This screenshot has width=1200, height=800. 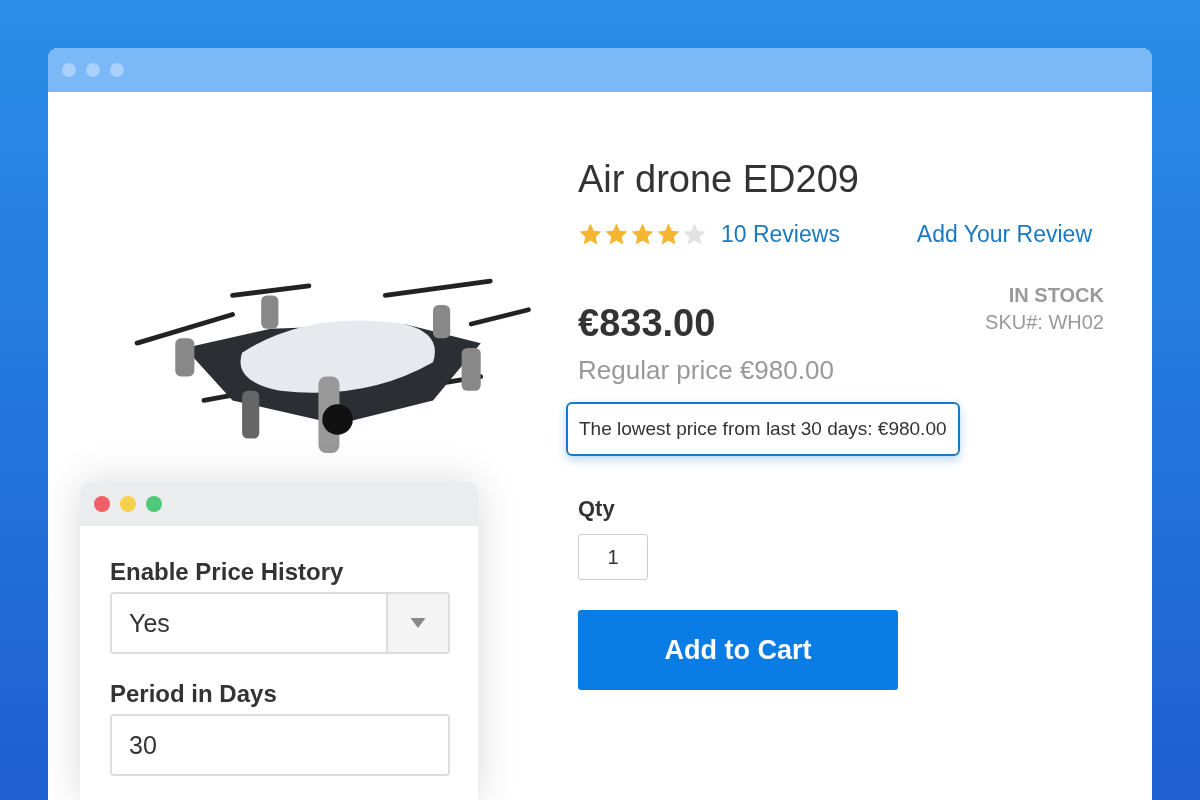 I want to click on product-title: Air drone ED209, so click(x=718, y=179).